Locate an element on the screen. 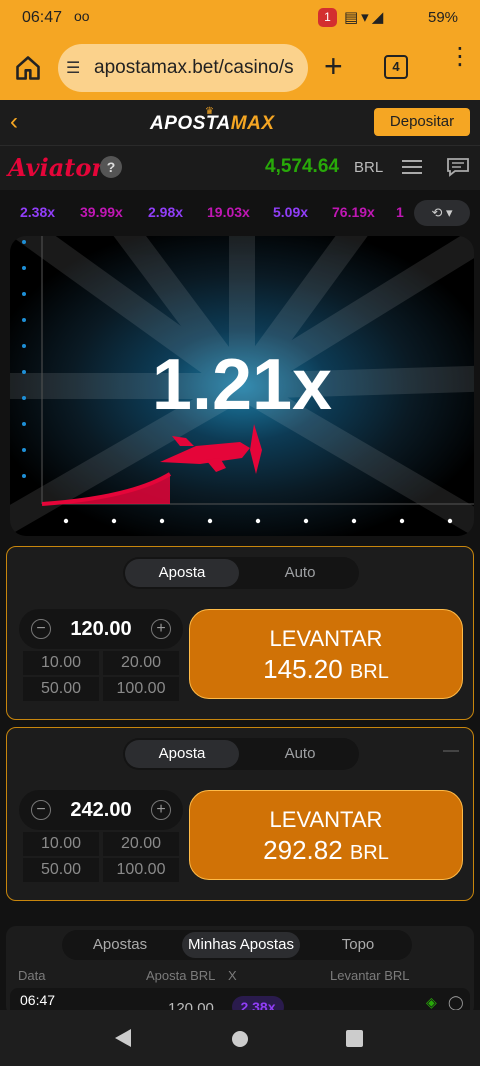 The width and height of the screenshot is (480, 1066). url-text: apostamax.bet/casino/s is located at coordinates (194, 67).